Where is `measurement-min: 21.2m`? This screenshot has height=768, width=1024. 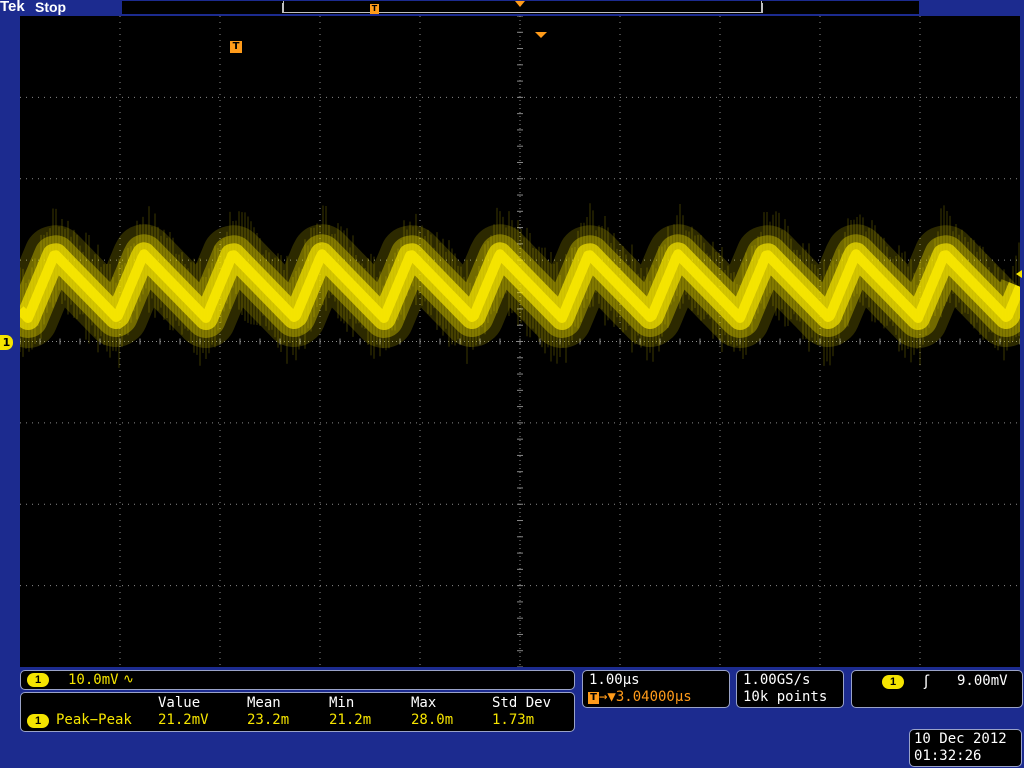
measurement-min: 21.2m is located at coordinates (350, 720).